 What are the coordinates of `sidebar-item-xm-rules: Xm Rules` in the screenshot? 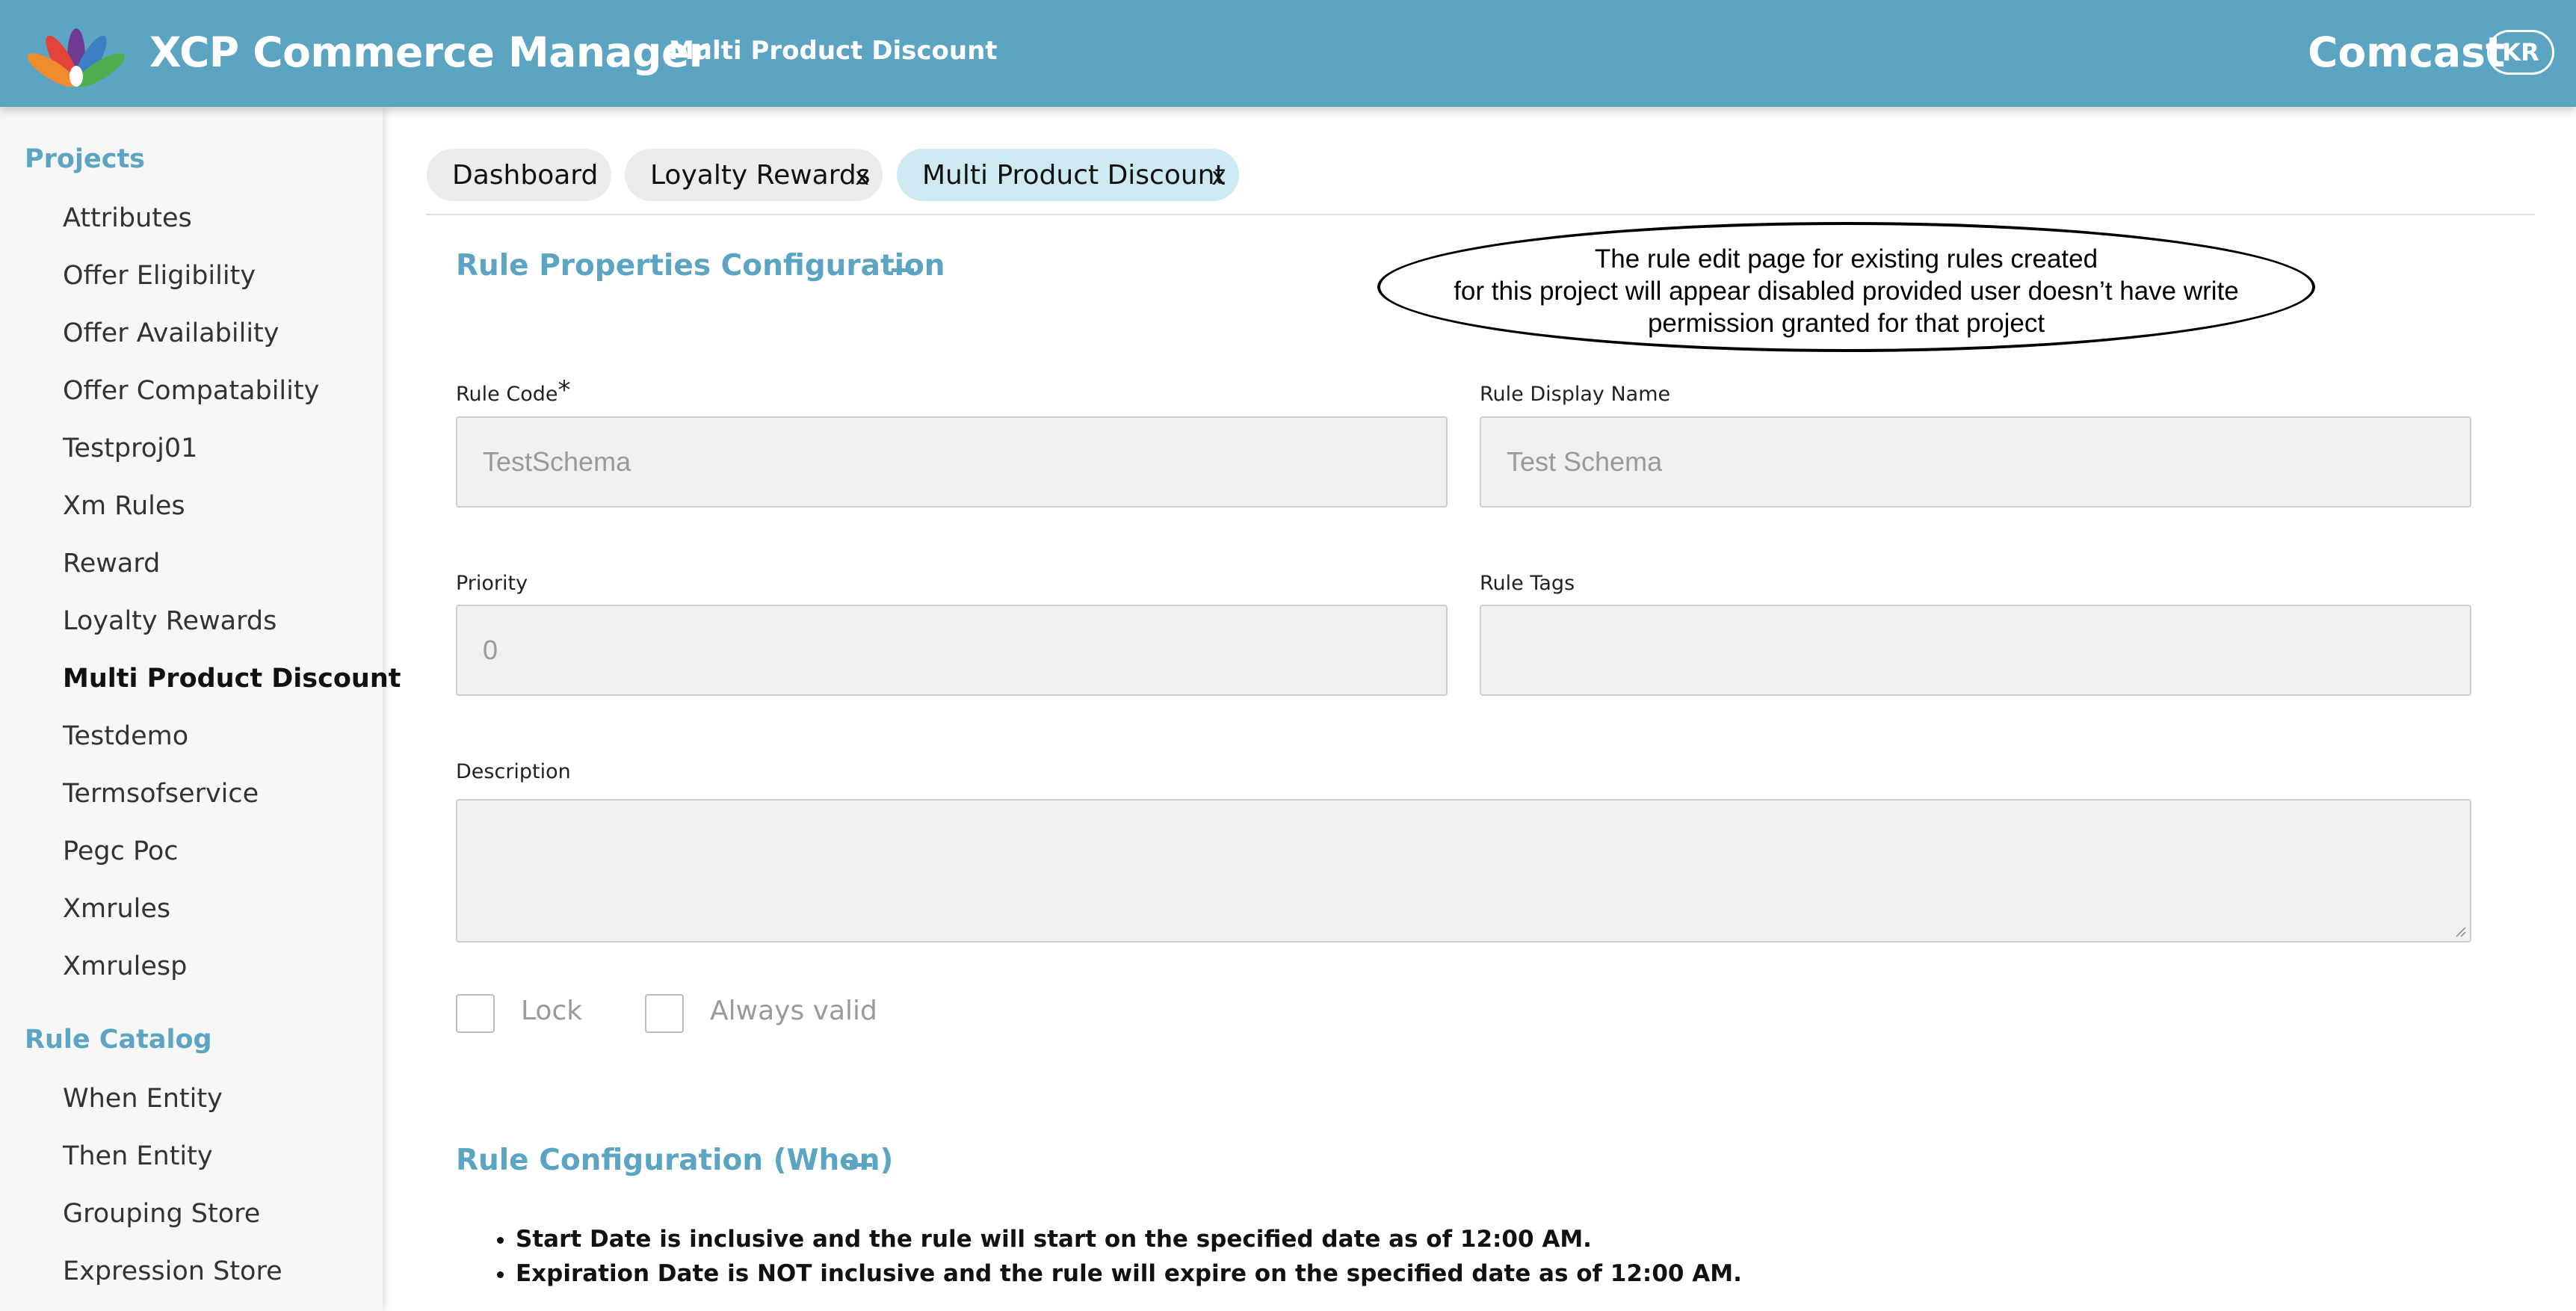 It's located at (124, 506).